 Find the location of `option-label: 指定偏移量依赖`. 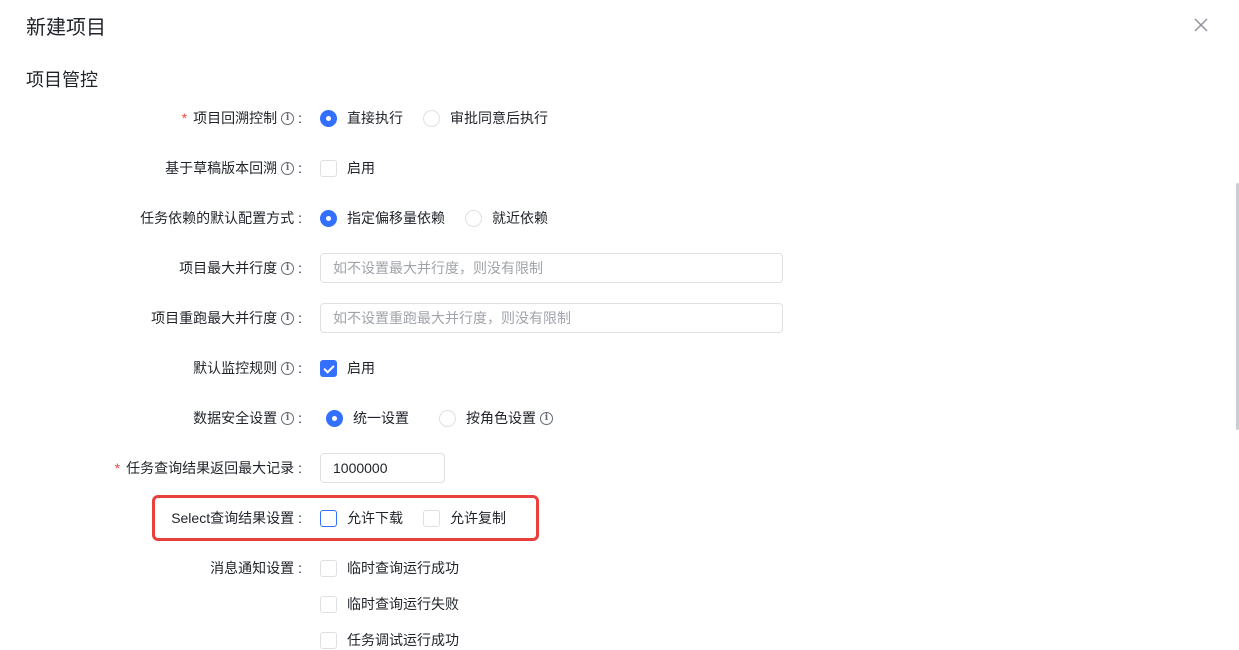

option-label: 指定偏移量依赖 is located at coordinates (396, 218).